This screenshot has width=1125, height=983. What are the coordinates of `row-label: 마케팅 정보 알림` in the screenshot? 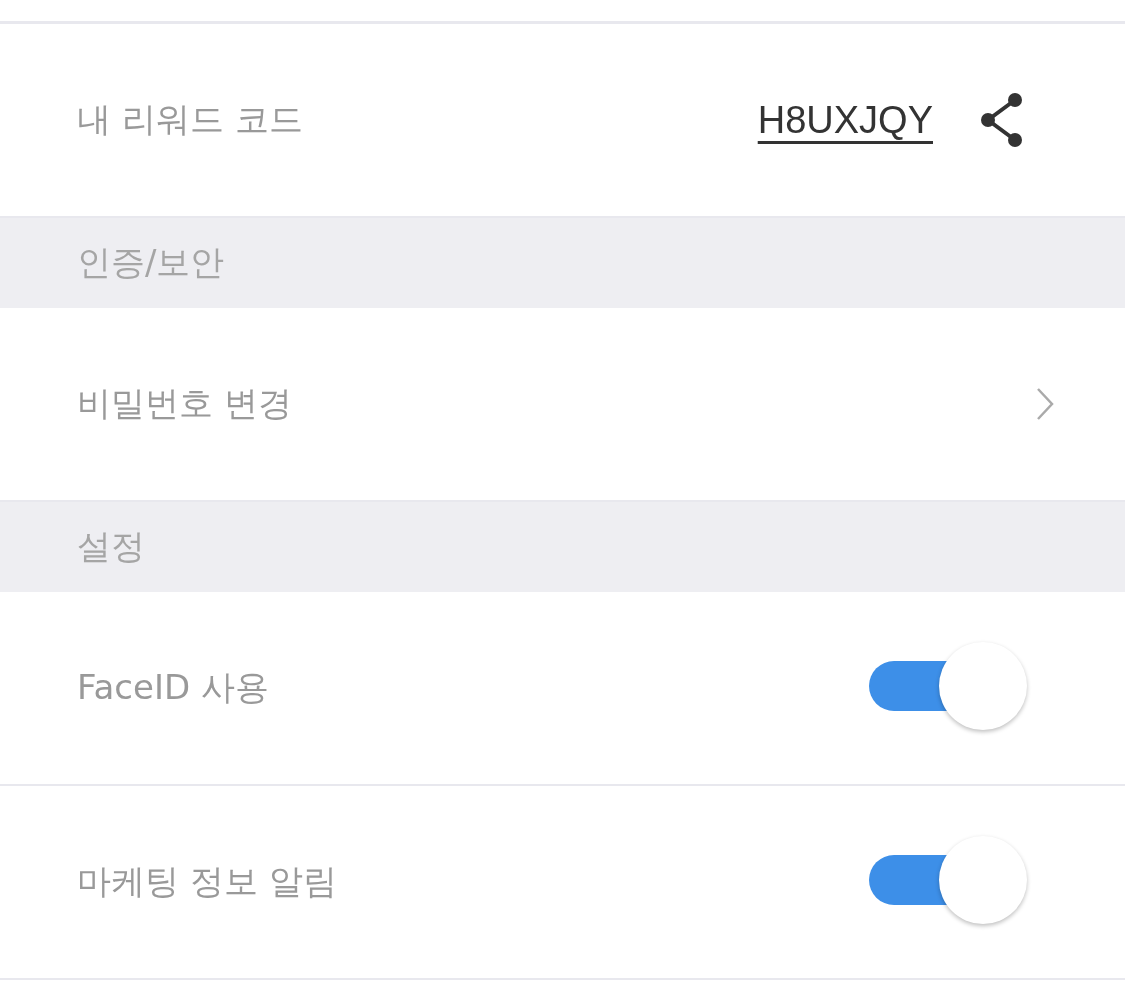 It's located at (207, 881).